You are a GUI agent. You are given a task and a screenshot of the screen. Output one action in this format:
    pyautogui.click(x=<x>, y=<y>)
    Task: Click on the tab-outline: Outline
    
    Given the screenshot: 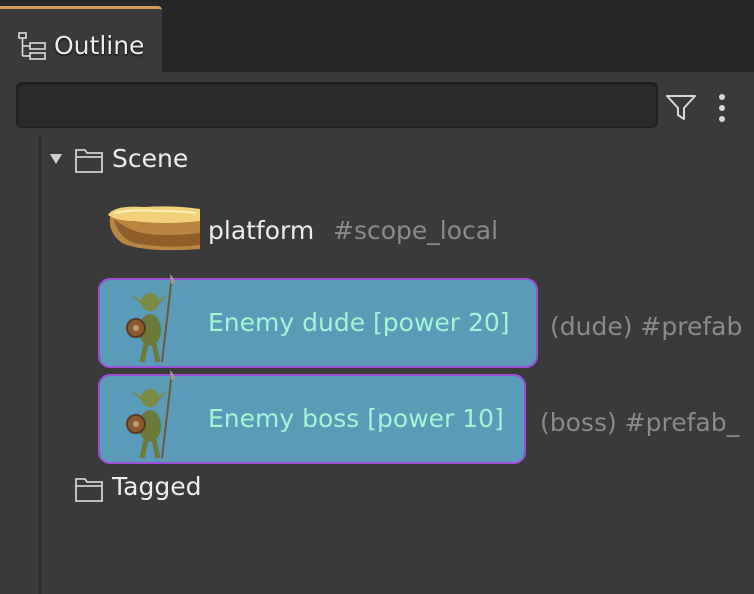 What is the action you would take?
    pyautogui.click(x=81, y=39)
    